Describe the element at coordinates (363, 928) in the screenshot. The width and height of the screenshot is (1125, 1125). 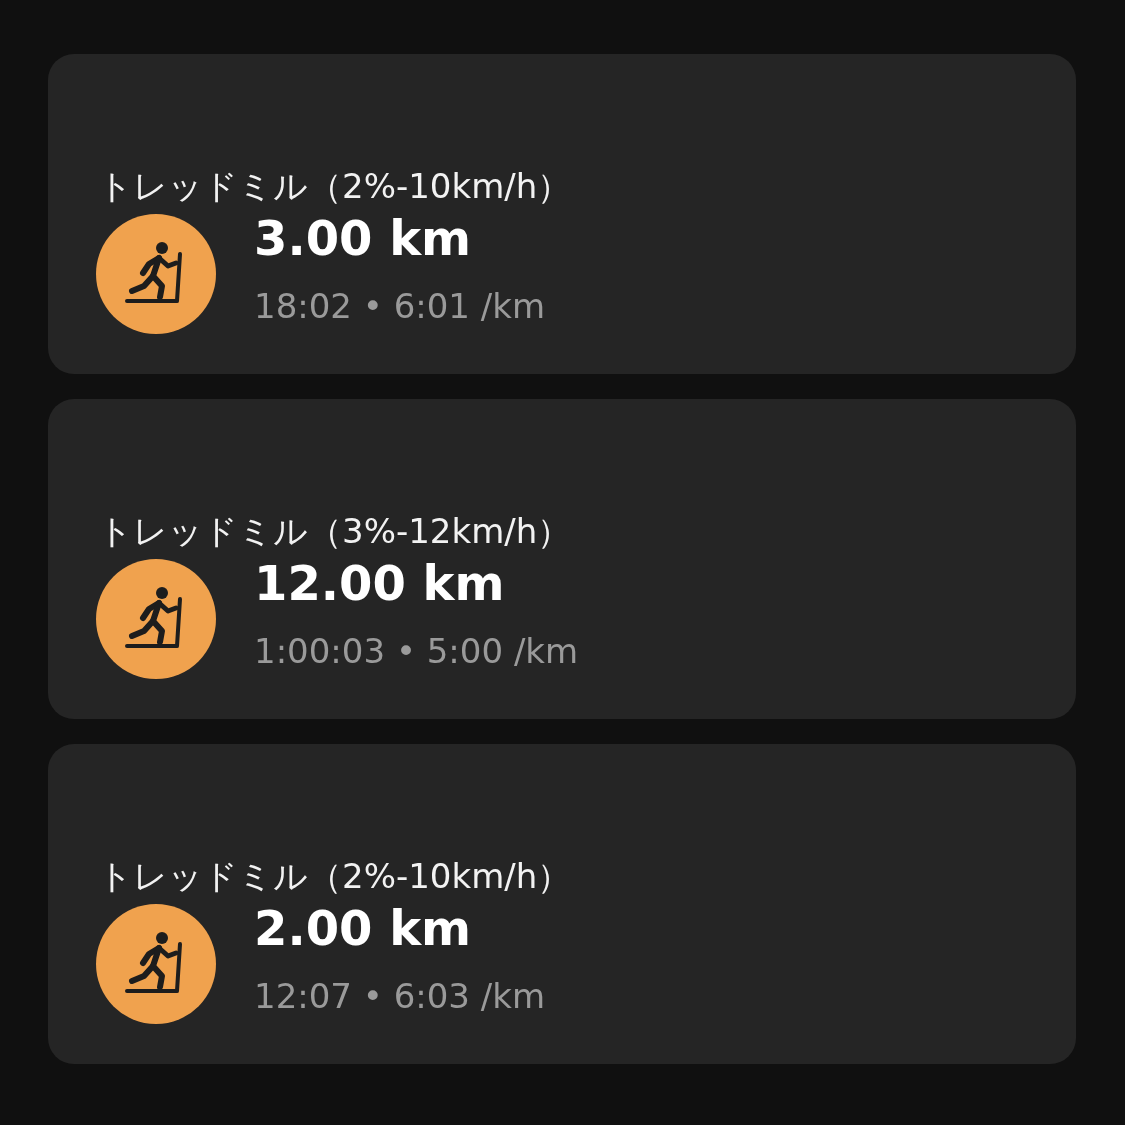
I see `distance: 2.00 km` at that location.